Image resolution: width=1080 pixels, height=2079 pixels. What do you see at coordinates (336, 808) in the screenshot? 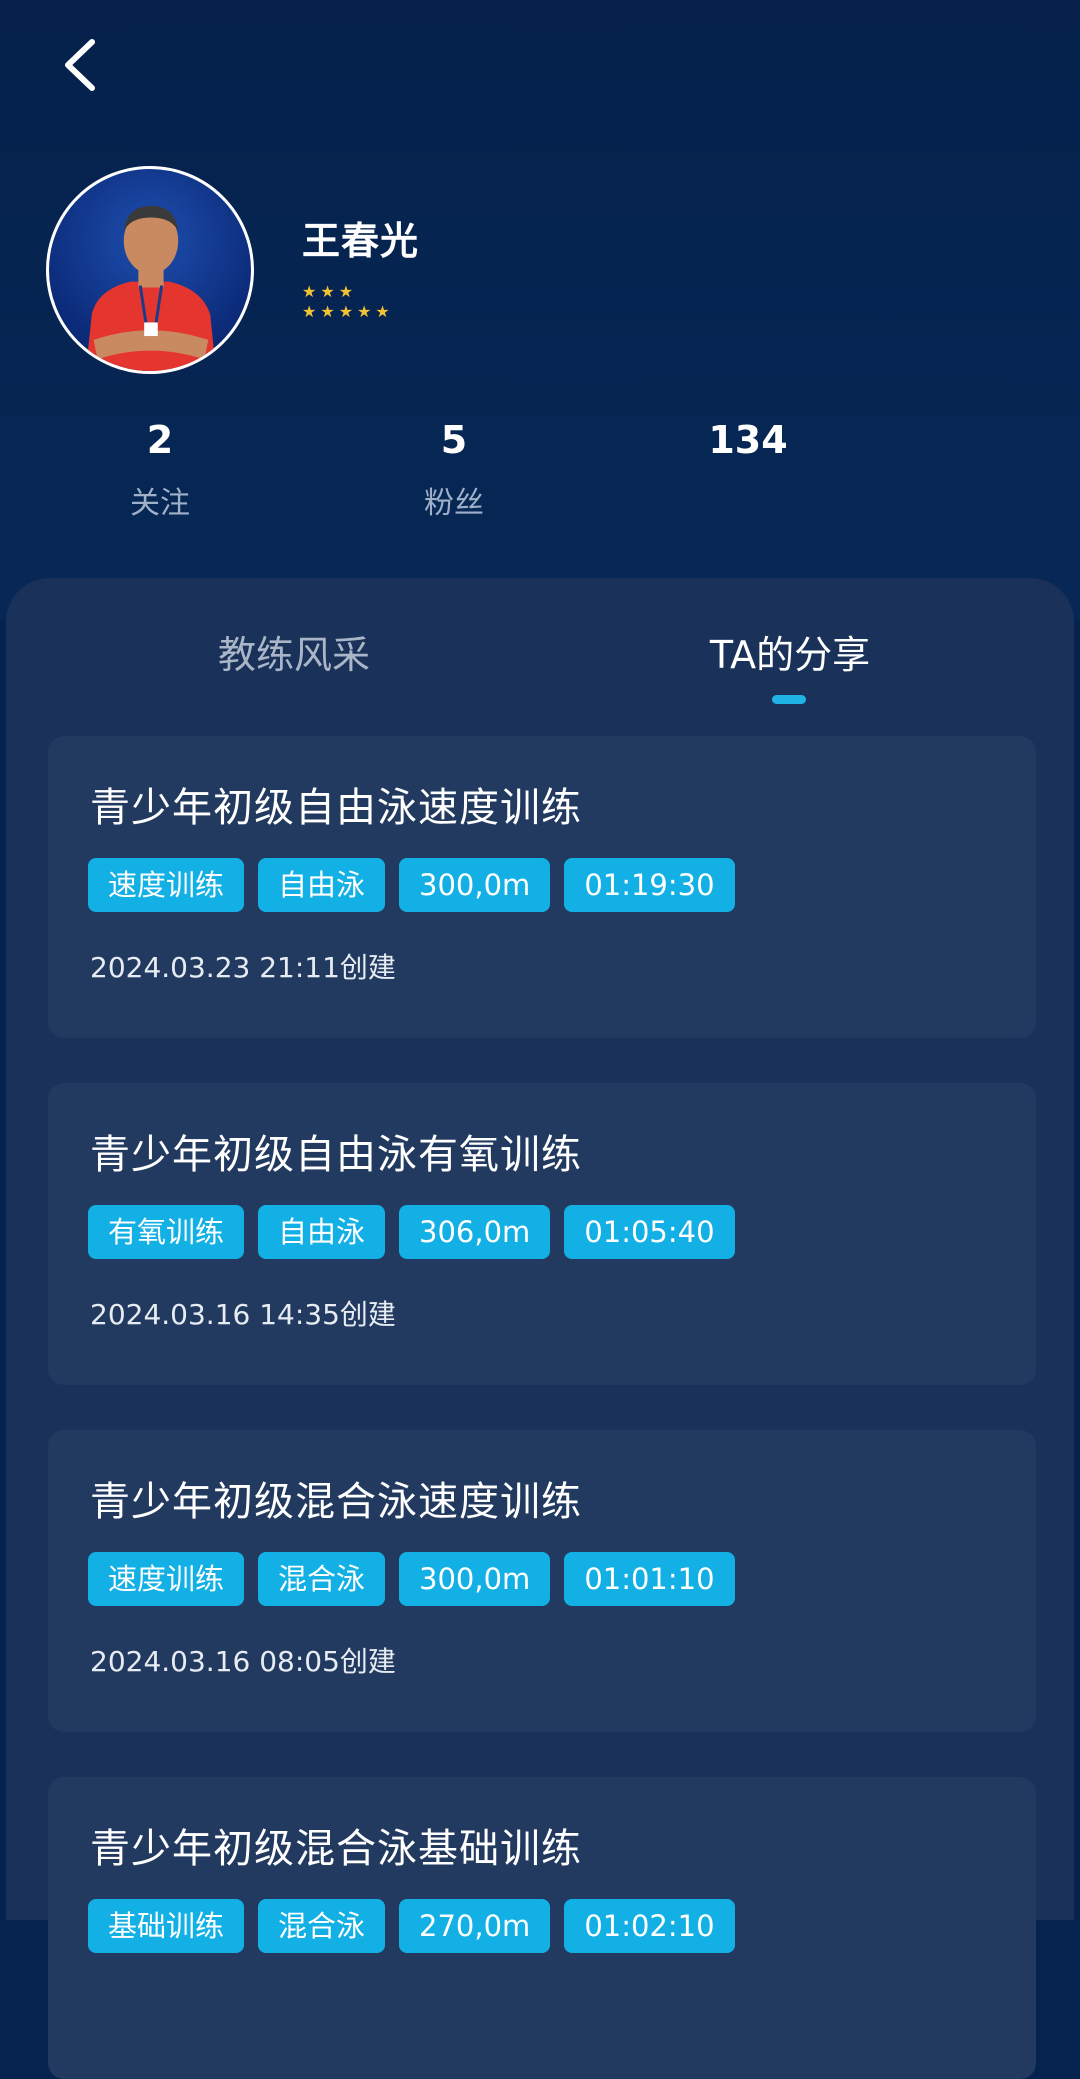
I see `card-title: 青少年初级自由泳速度训练` at bounding box center [336, 808].